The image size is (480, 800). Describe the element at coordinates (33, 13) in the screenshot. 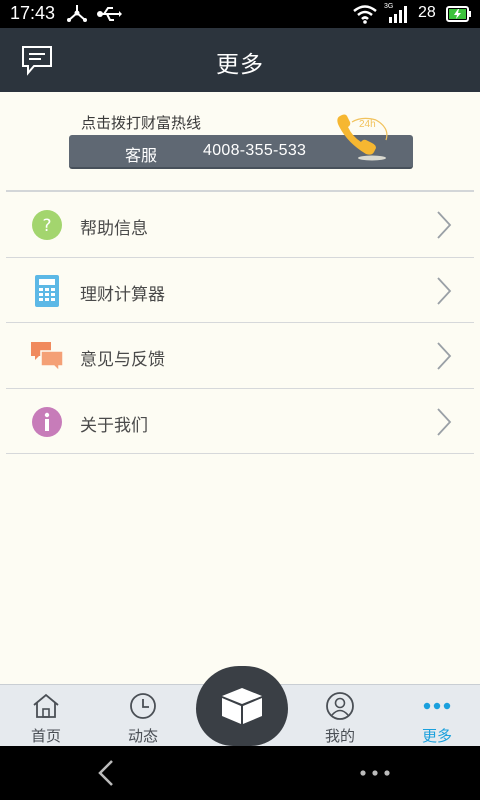

I see `status-time: 17:43` at that location.